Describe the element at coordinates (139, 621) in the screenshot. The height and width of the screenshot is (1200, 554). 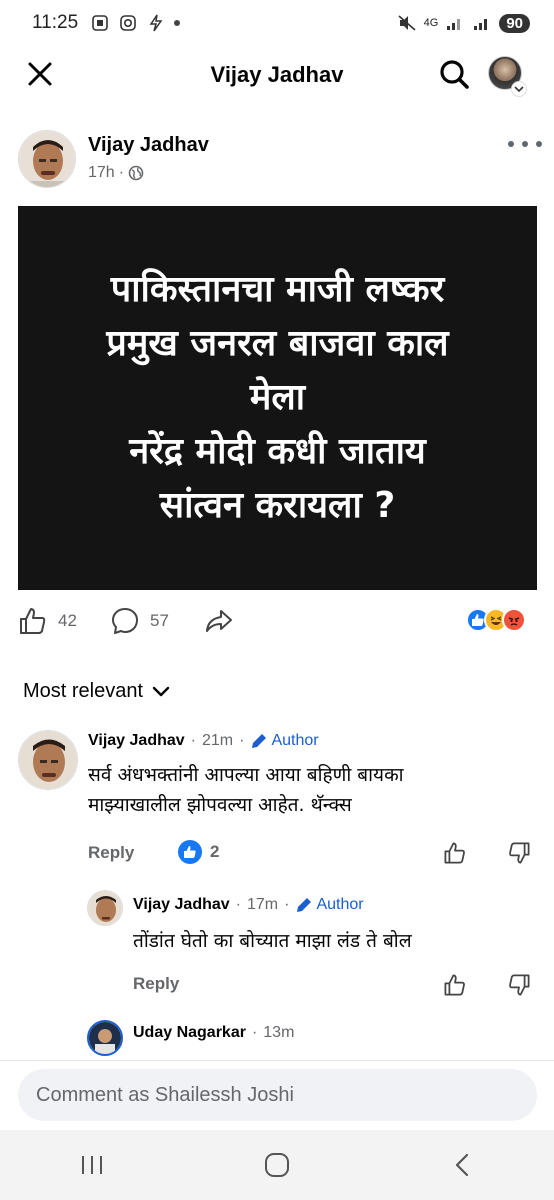
I see `comment-button: 57` at that location.